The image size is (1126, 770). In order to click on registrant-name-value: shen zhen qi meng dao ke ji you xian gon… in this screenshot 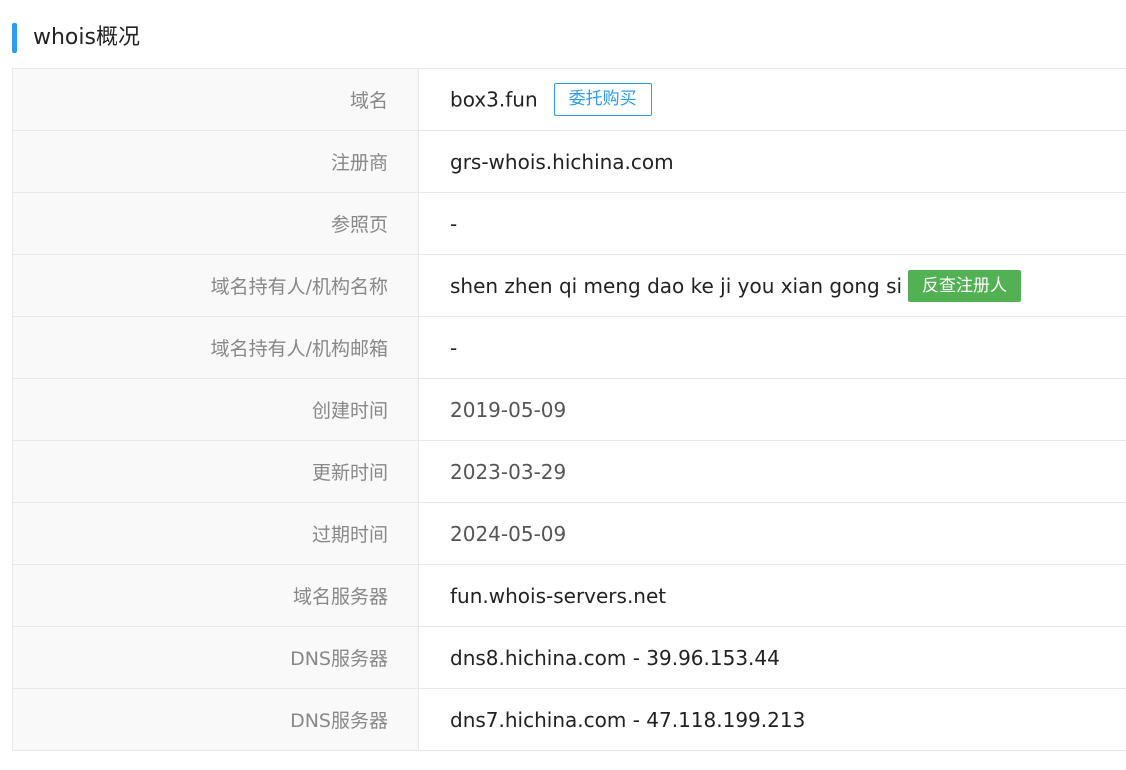, I will do `click(676, 285)`.